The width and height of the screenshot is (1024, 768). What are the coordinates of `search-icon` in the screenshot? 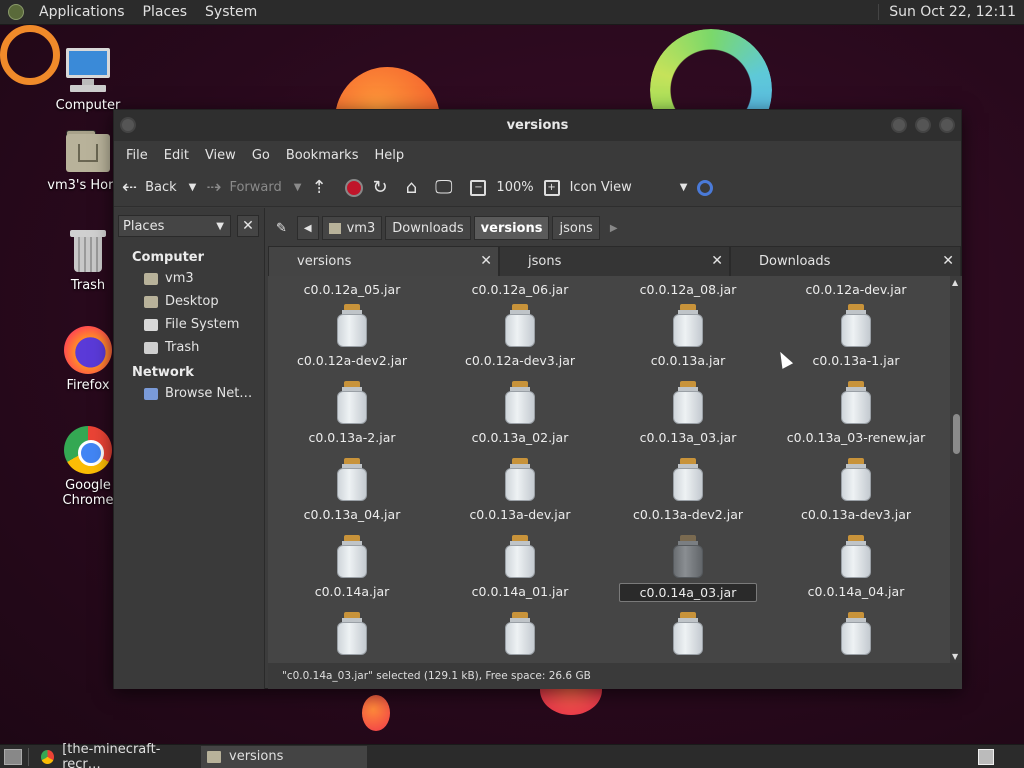 It's located at (705, 187).